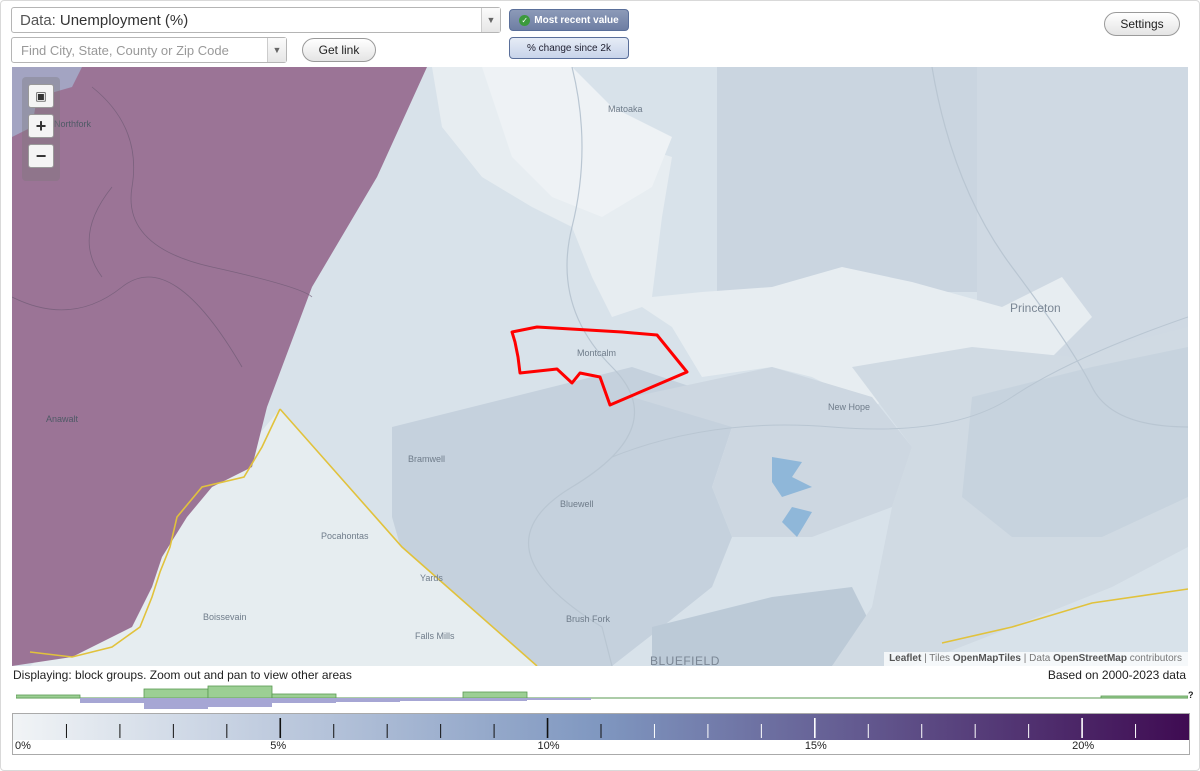 This screenshot has height=771, width=1200. Describe the element at coordinates (435, 636) in the screenshot. I see `place-label: Falls Mills` at that location.